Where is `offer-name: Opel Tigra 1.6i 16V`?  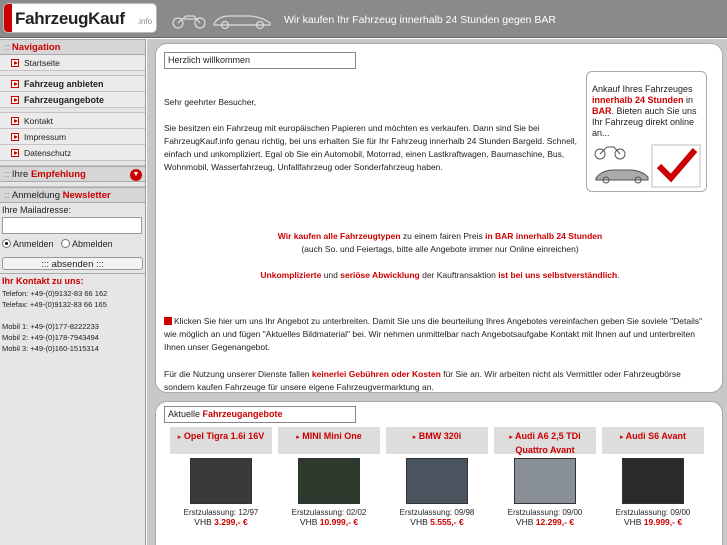
offer-name: Opel Tigra 1.6i 16V is located at coordinates (224, 436).